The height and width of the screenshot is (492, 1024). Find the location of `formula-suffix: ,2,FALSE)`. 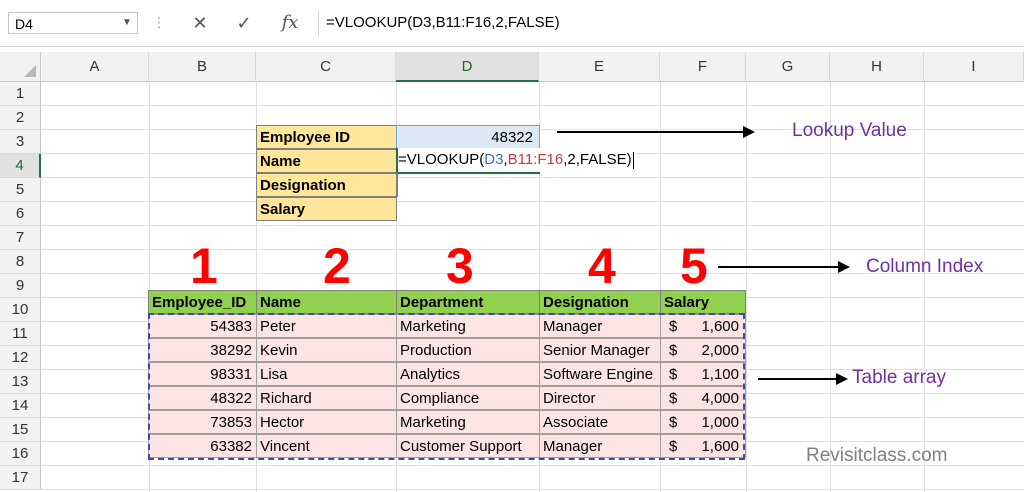

formula-suffix: ,2,FALSE) is located at coordinates (597, 159).